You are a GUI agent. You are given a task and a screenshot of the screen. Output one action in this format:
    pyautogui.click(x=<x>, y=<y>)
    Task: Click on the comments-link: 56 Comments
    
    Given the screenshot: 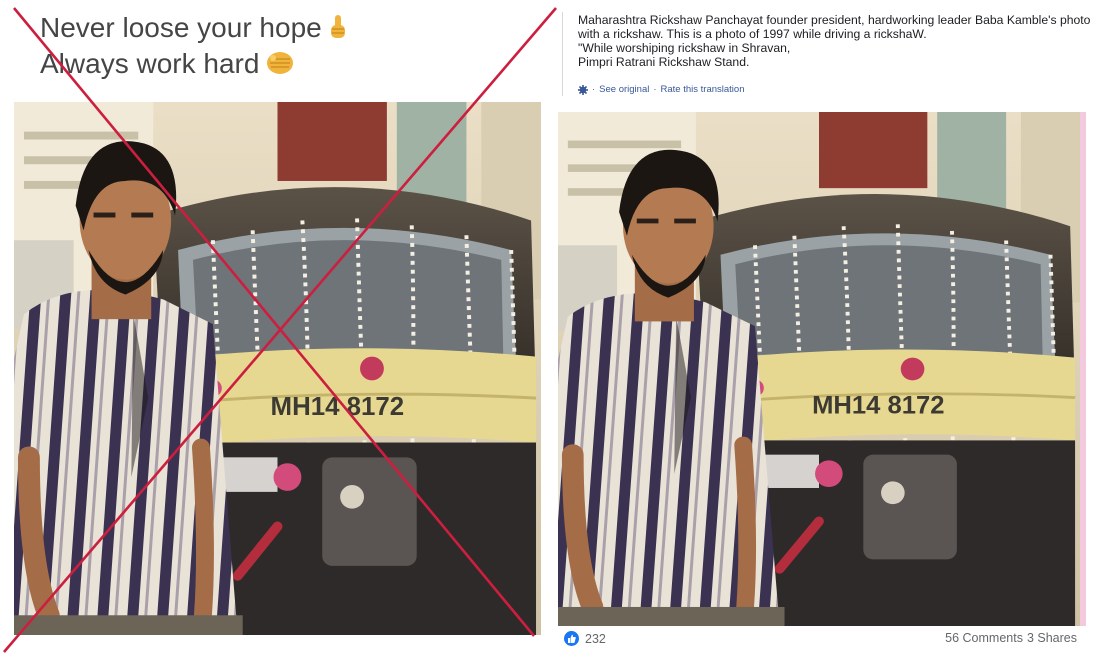 What is the action you would take?
    pyautogui.click(x=984, y=638)
    